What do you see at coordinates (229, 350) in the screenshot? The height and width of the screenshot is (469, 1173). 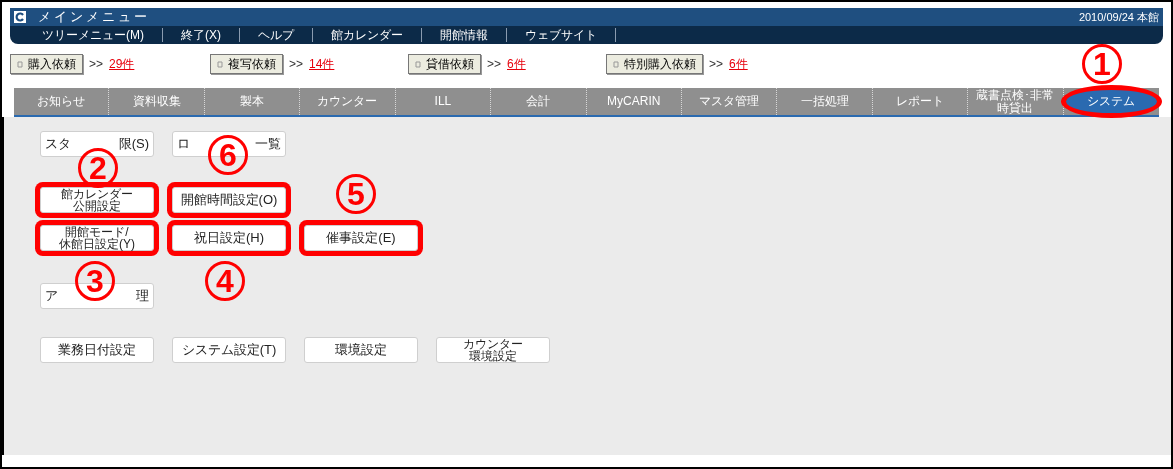 I see `menu-button: システム設定(T)` at bounding box center [229, 350].